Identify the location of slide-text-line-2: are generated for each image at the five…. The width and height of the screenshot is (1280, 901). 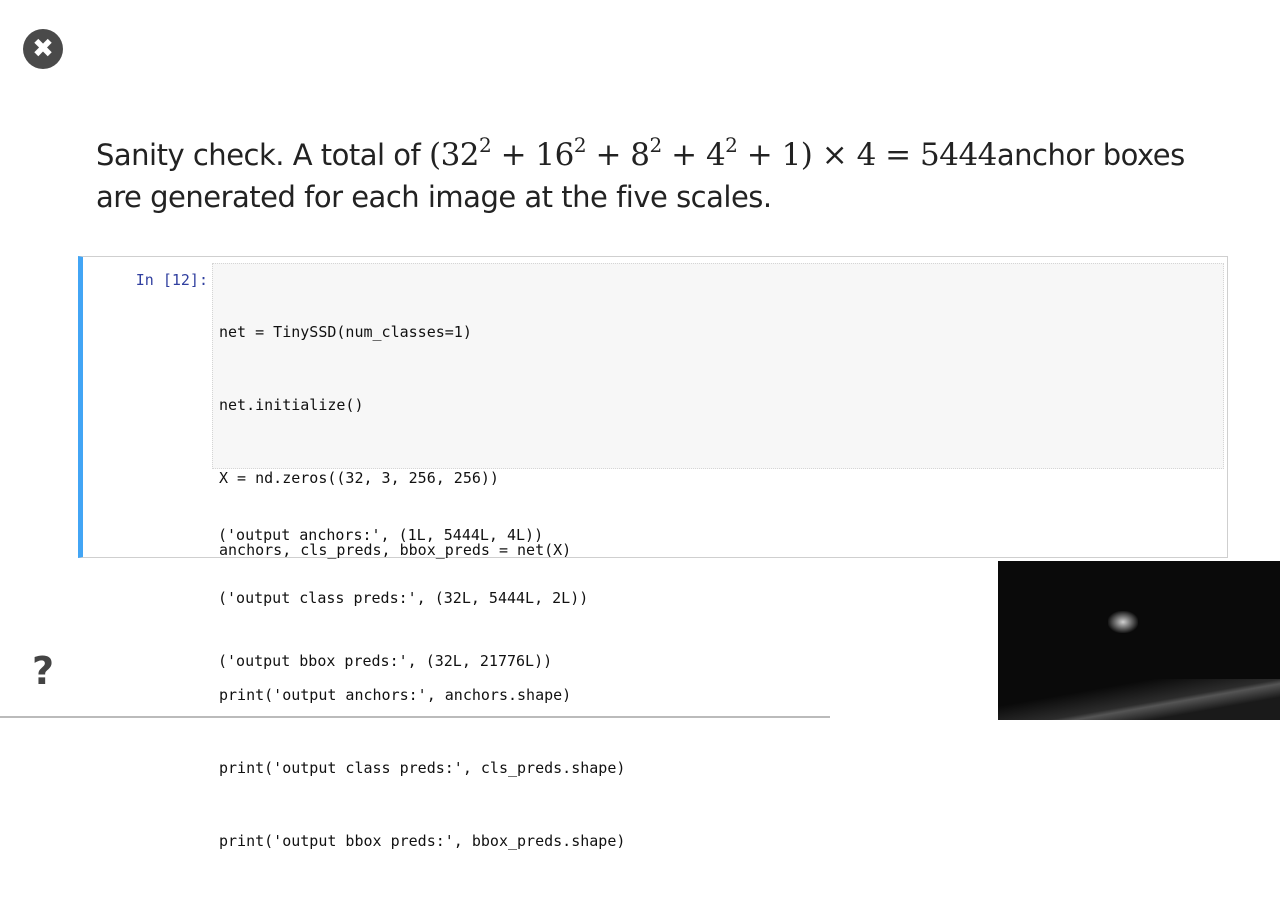
(434, 197).